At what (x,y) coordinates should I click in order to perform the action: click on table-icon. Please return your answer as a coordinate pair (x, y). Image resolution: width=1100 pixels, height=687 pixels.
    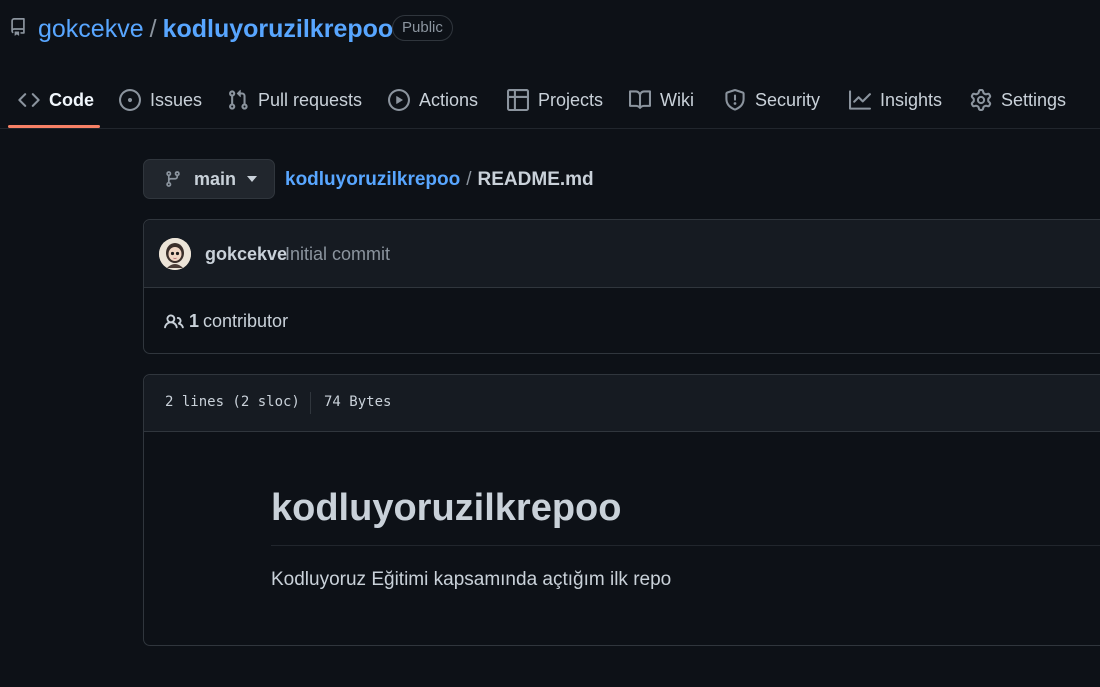
    Looking at the image, I should click on (518, 100).